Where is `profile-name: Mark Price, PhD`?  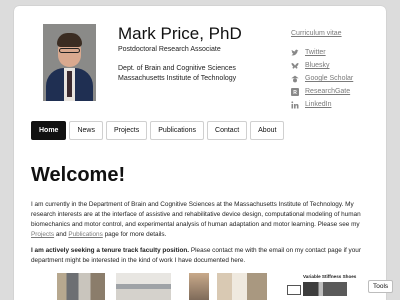 profile-name: Mark Price, PhD is located at coordinates (180, 33).